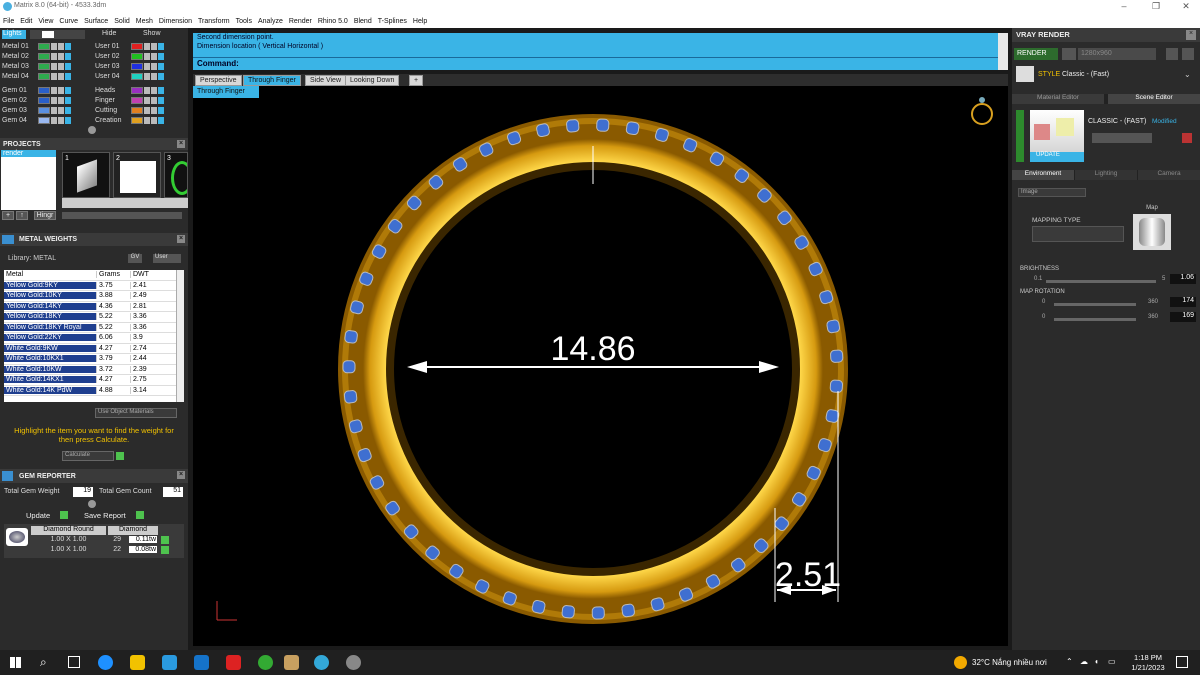 The height and width of the screenshot is (675, 1200). I want to click on calculate-button, so click(120, 456).